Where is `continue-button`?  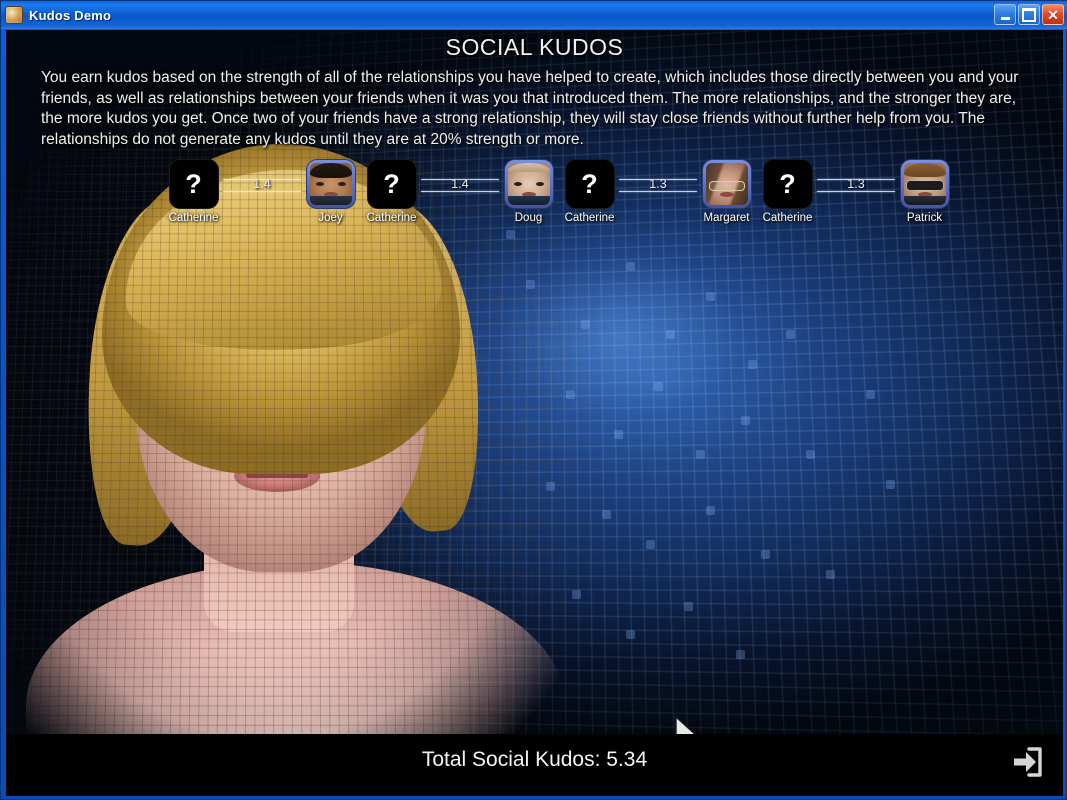 continue-button is located at coordinates (1026, 762).